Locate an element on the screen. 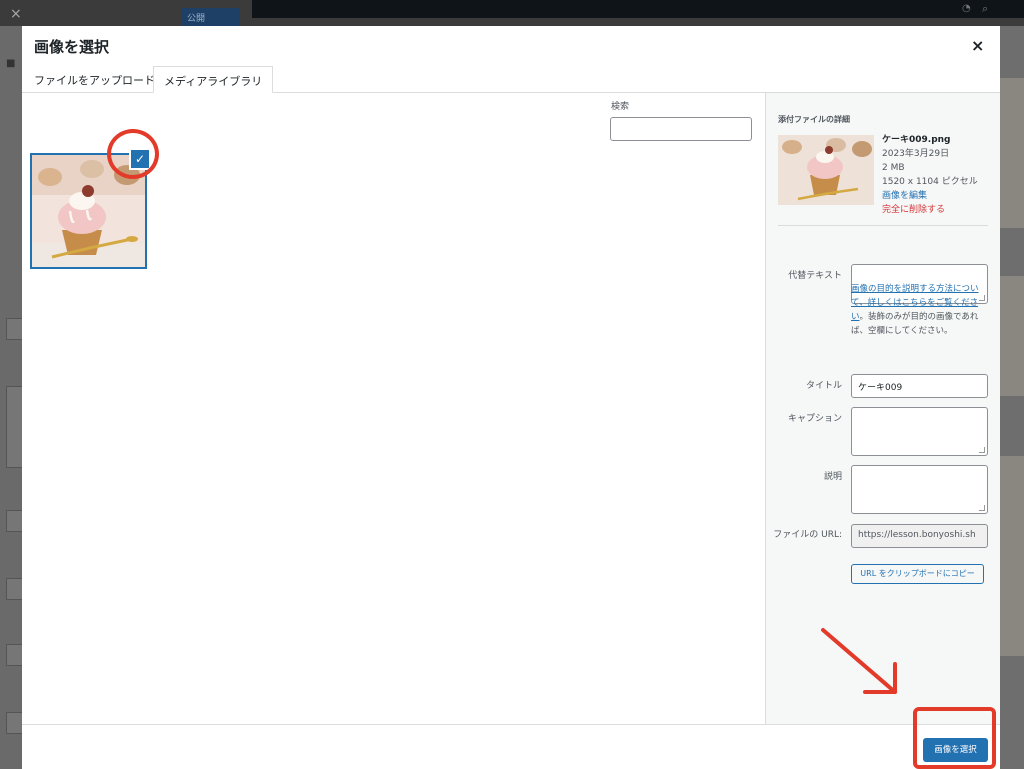 Image resolution: width=1024 pixels, height=769 pixels. close-icon: × is located at coordinates (977, 45).